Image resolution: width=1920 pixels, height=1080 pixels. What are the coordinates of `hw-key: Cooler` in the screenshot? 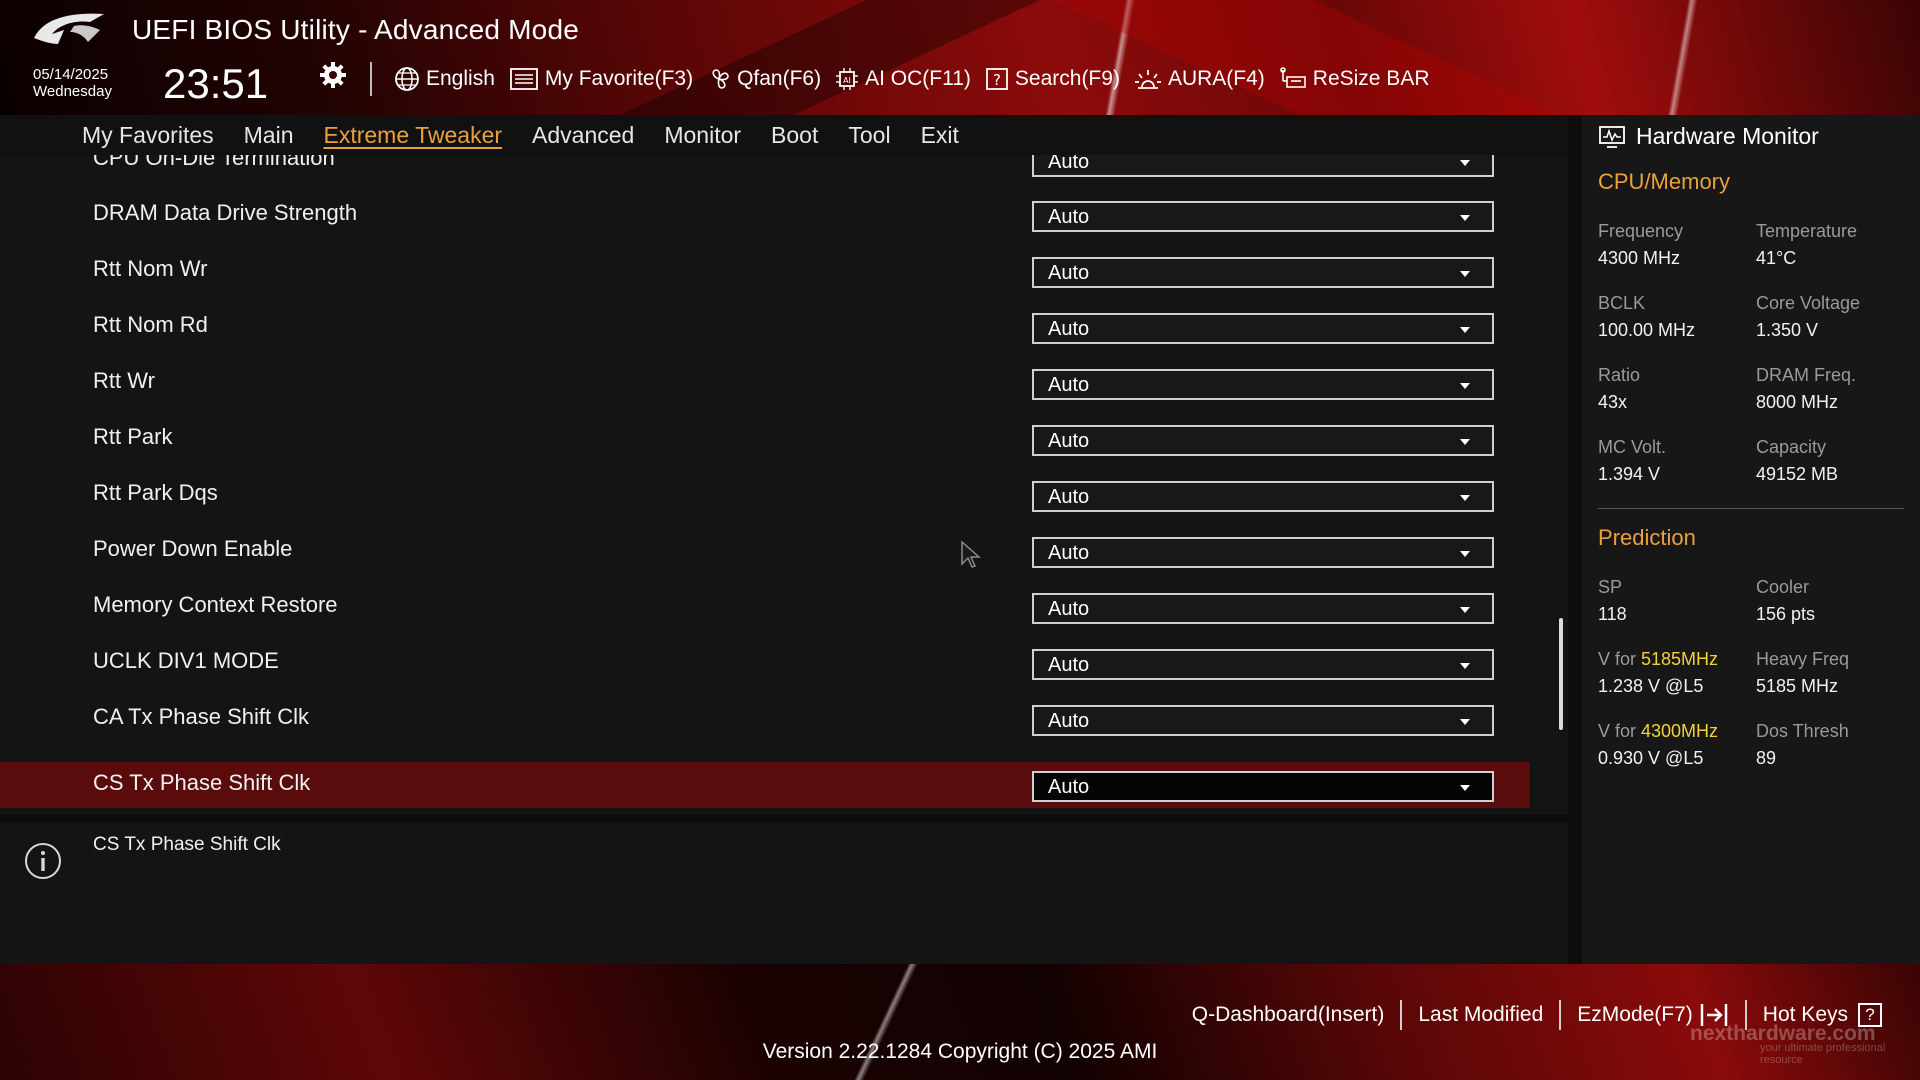 It's located at (1783, 587).